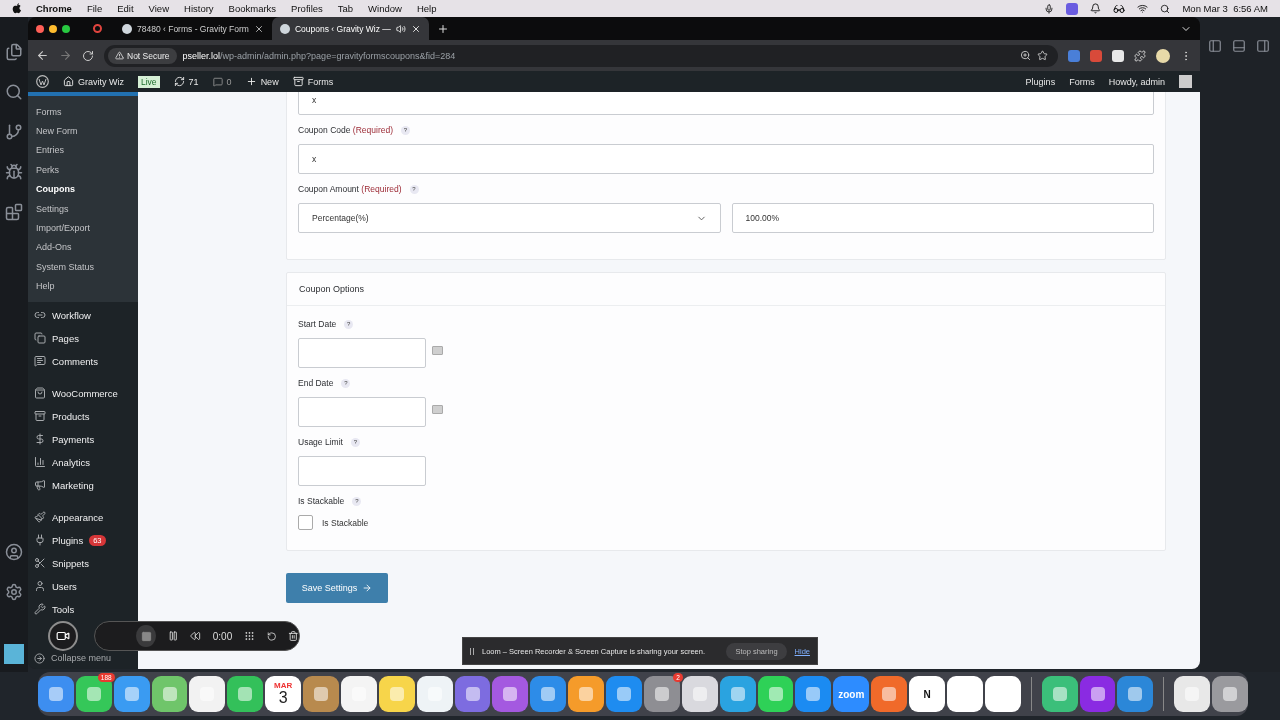  Describe the element at coordinates (1072, 8) in the screenshot. I see `screen-share-icon` at that location.